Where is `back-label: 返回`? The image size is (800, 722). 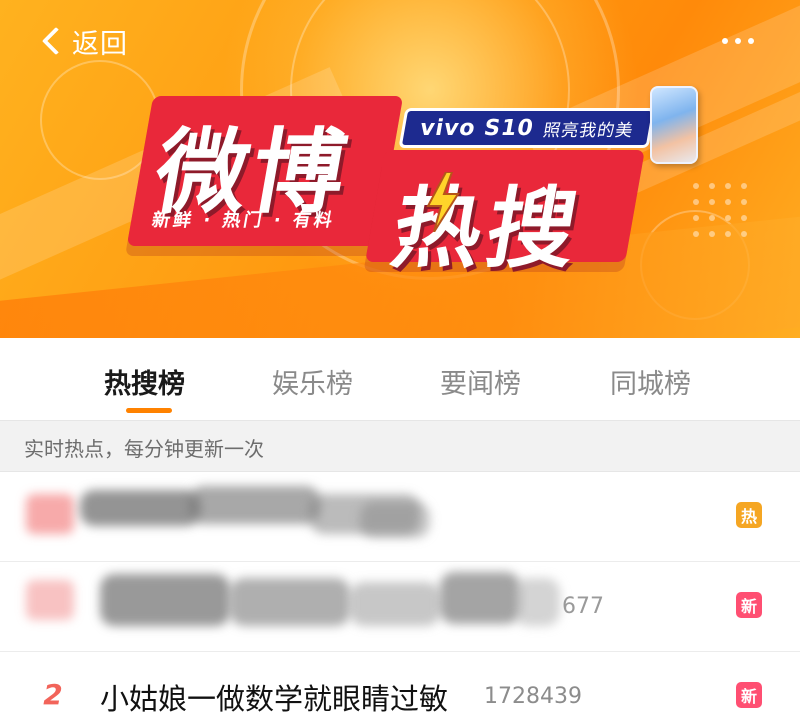 back-label: 返回 is located at coordinates (100, 44).